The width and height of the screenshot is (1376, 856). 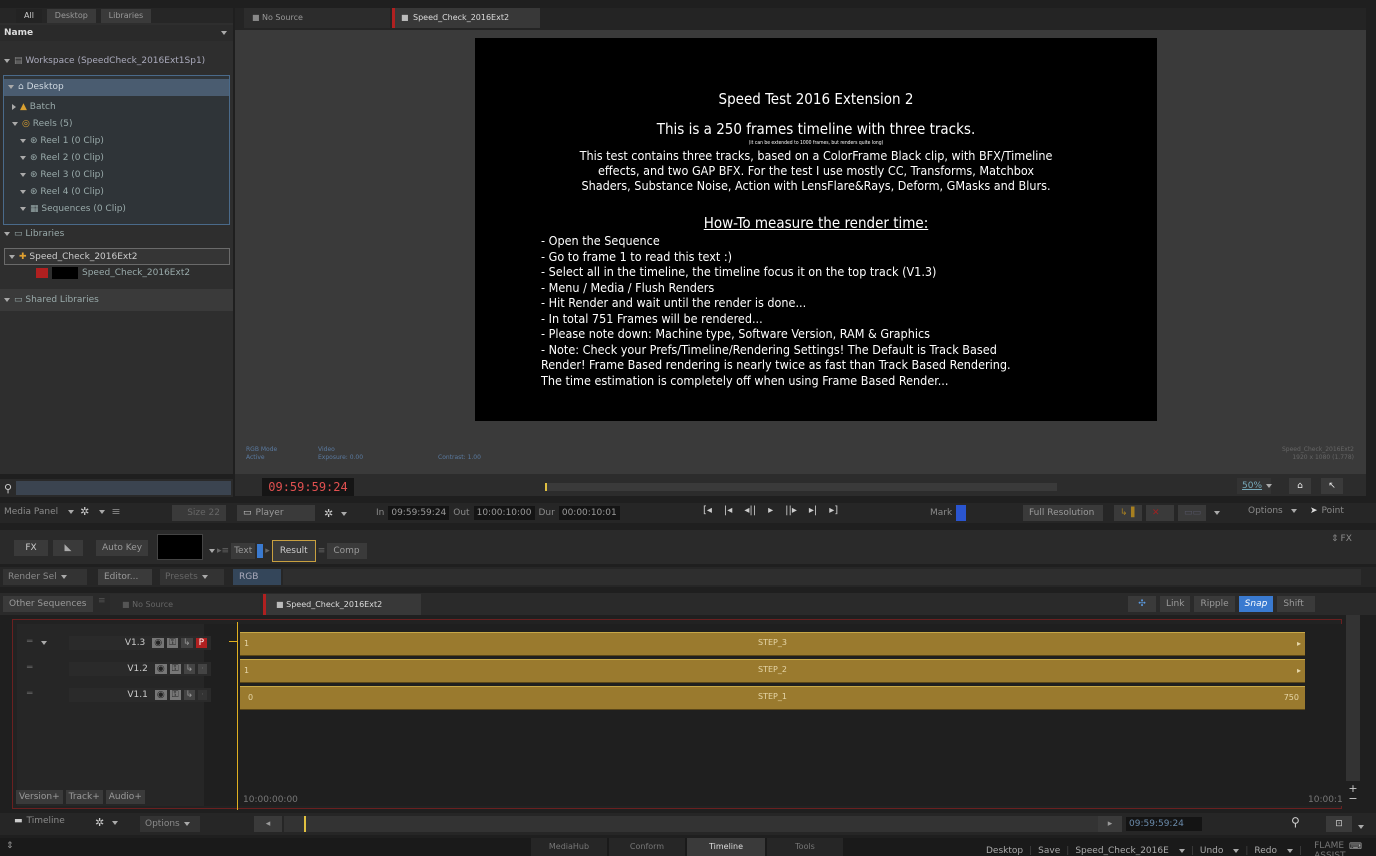 What do you see at coordinates (48, 604) in the screenshot?
I see `other-sequences-button: Other Sequences` at bounding box center [48, 604].